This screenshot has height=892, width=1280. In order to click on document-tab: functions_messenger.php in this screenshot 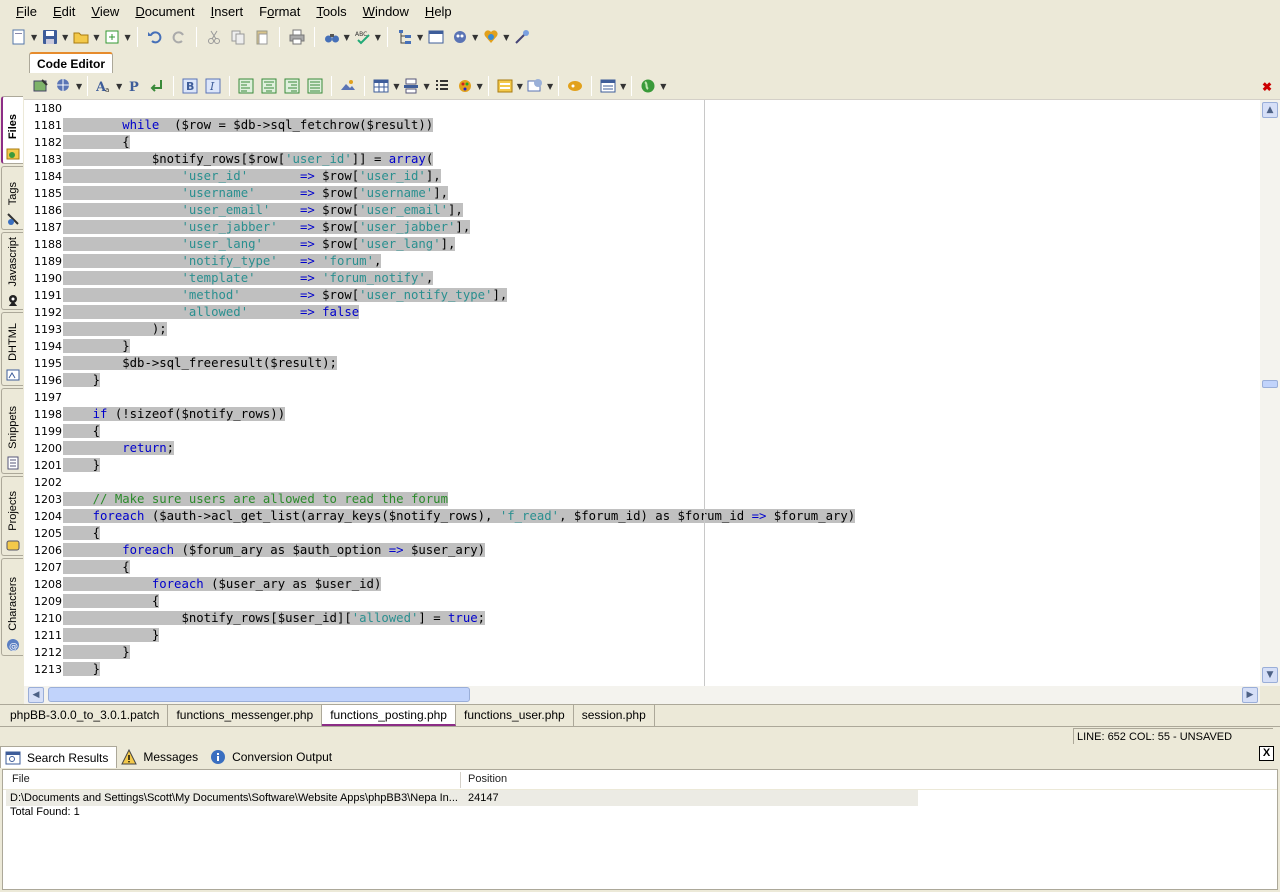, I will do `click(245, 715)`.